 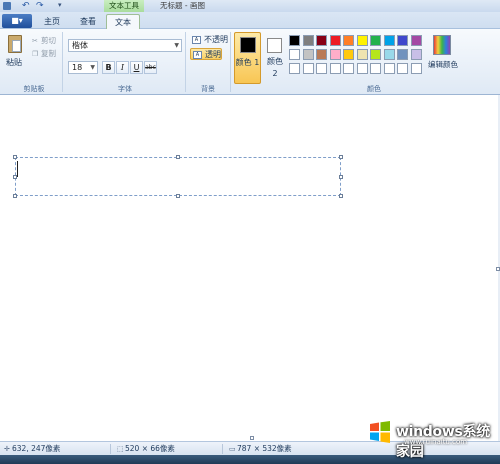 I want to click on image-size-icon: ▭, so click(x=232, y=449).